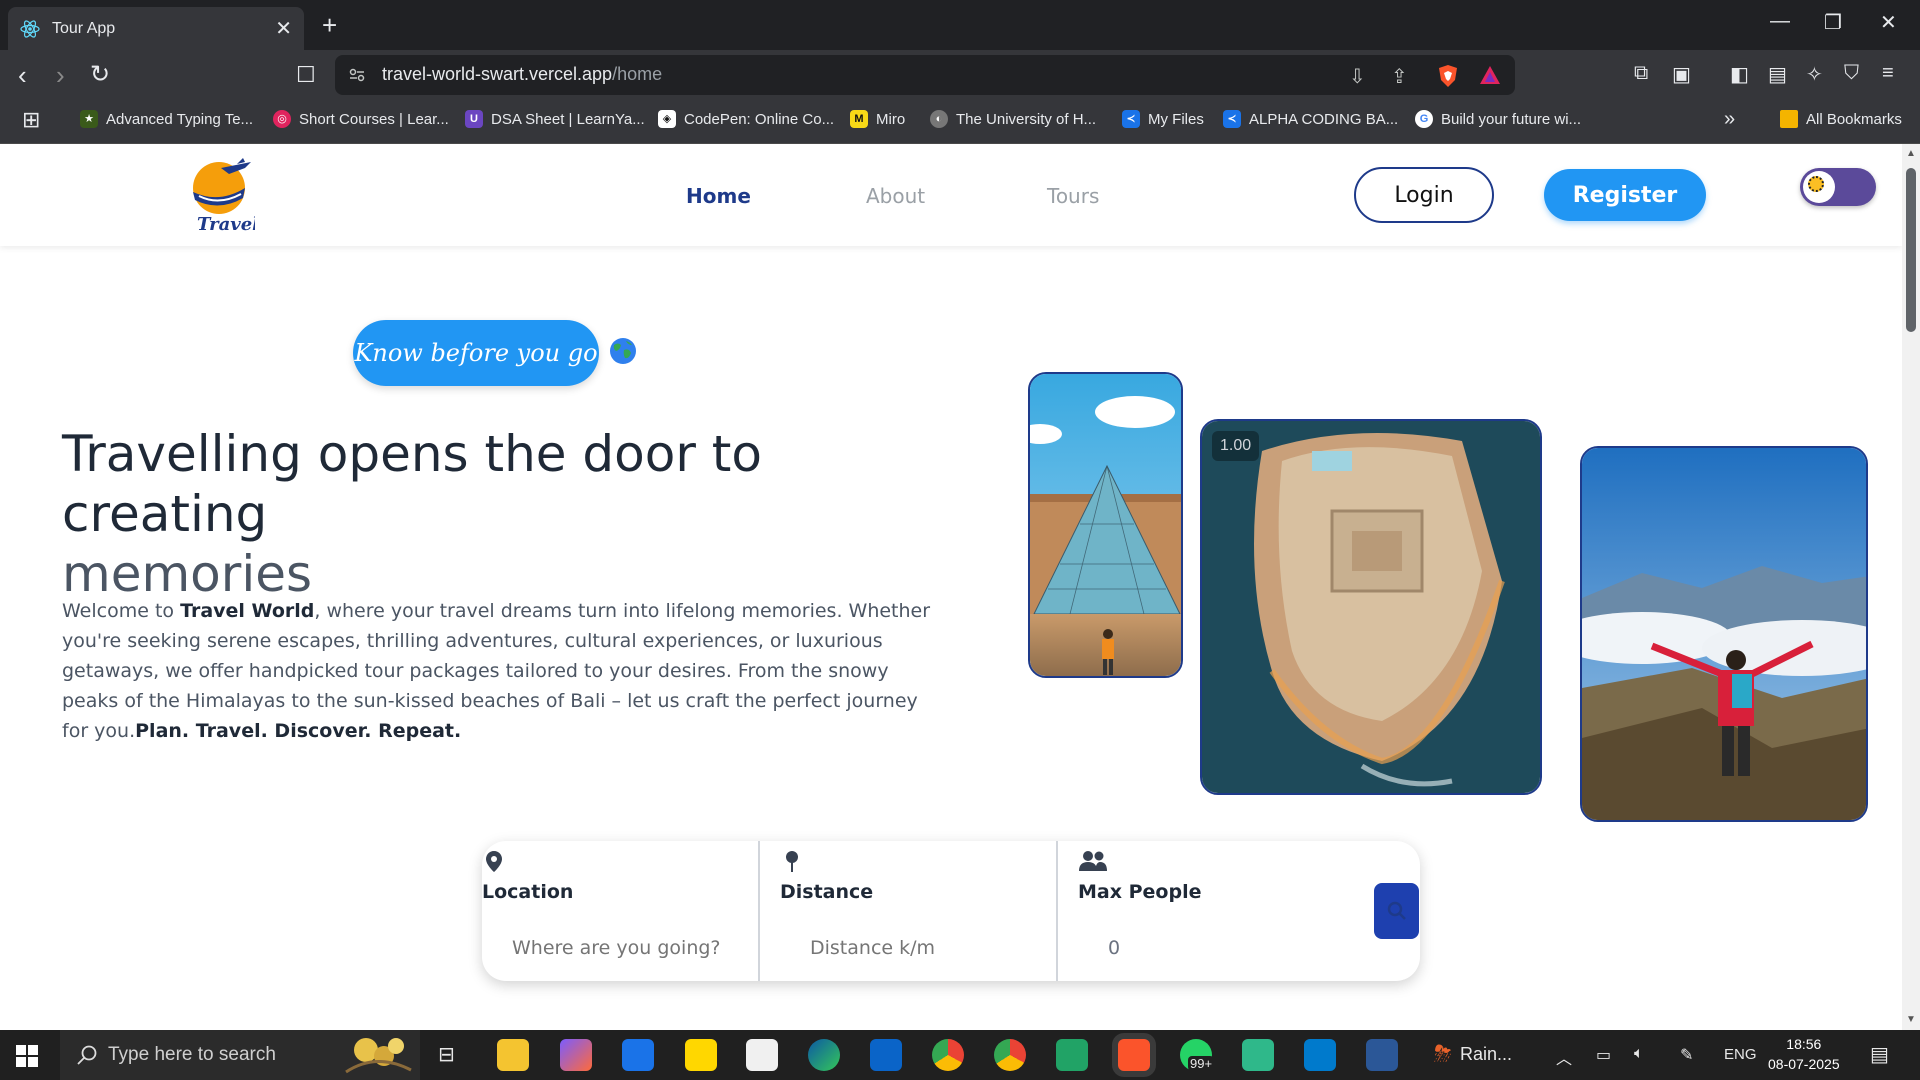  Describe the element at coordinates (1105, 525) in the screenshot. I see `hero-image-louvre` at that location.